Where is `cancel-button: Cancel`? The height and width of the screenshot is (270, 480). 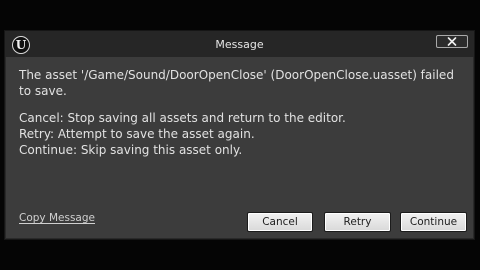 cancel-button: Cancel is located at coordinates (280, 222).